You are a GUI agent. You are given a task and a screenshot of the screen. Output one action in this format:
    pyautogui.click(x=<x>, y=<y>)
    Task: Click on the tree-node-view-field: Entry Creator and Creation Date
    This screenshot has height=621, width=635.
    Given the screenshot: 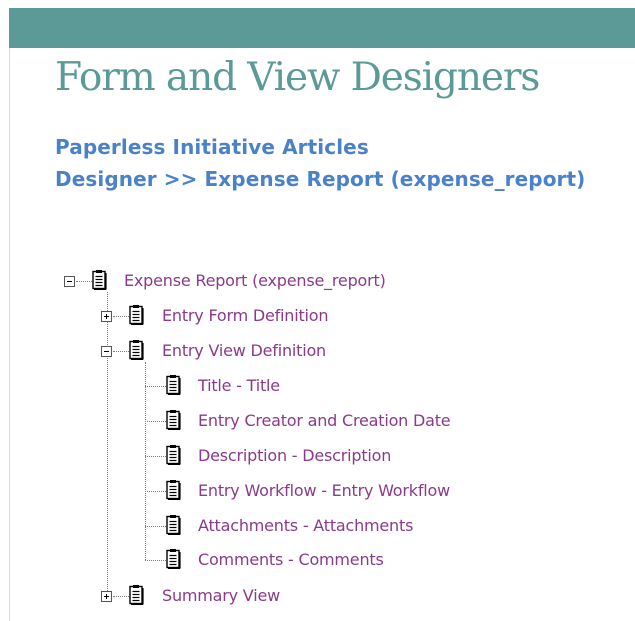 What is the action you would take?
    pyautogui.click(x=324, y=421)
    